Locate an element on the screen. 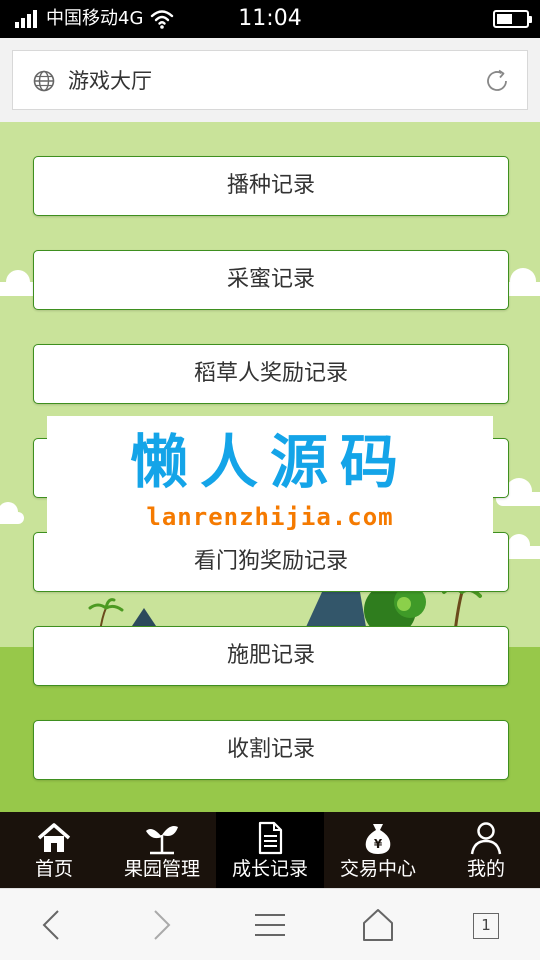 The image size is (540, 960). watermark: 懒人源码 lanrenzhijia.com is located at coordinates (270, 478).